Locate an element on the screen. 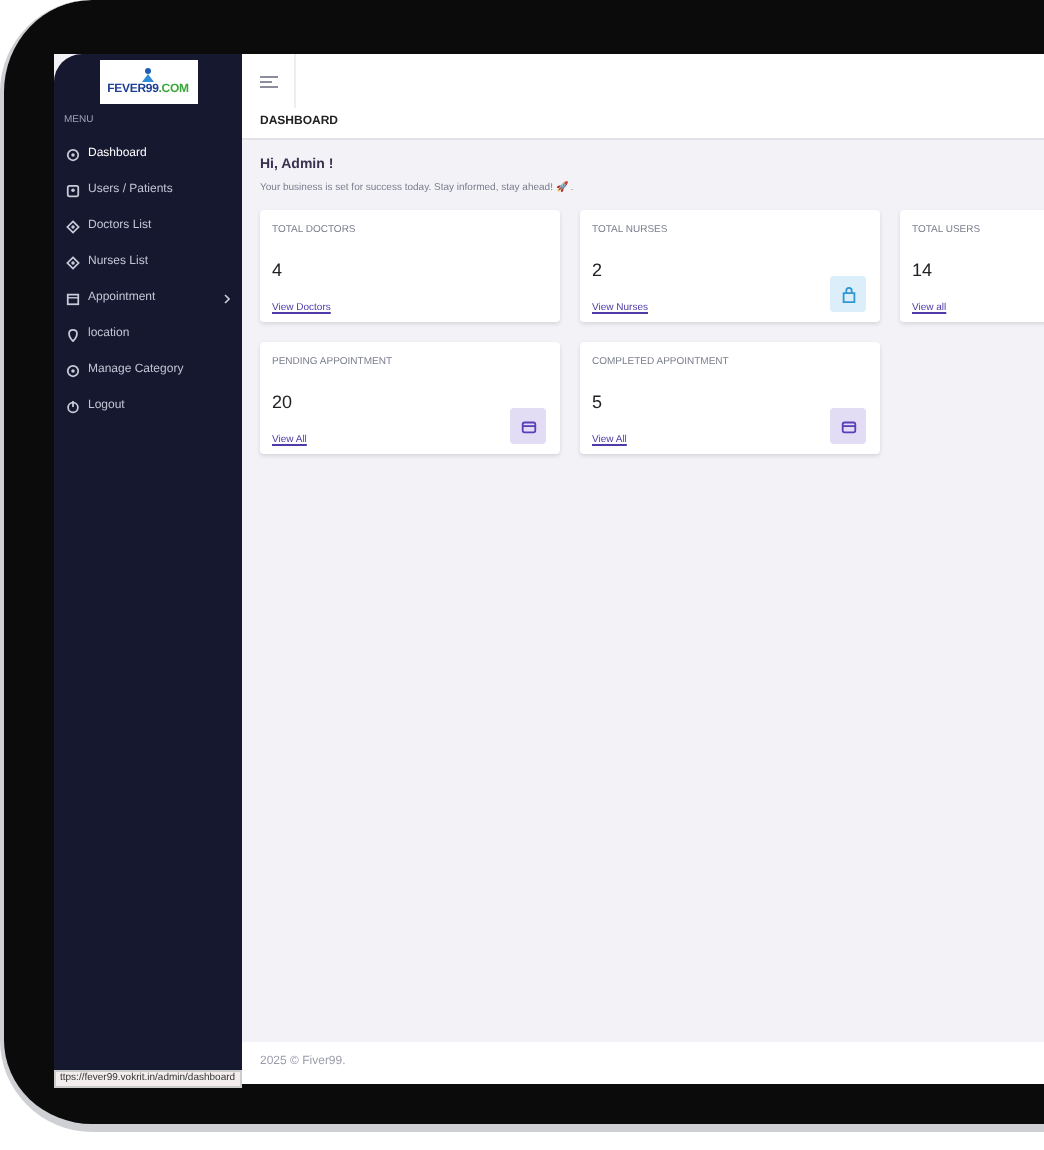 The image size is (1044, 1150). calendar-icon is located at coordinates (73, 299).